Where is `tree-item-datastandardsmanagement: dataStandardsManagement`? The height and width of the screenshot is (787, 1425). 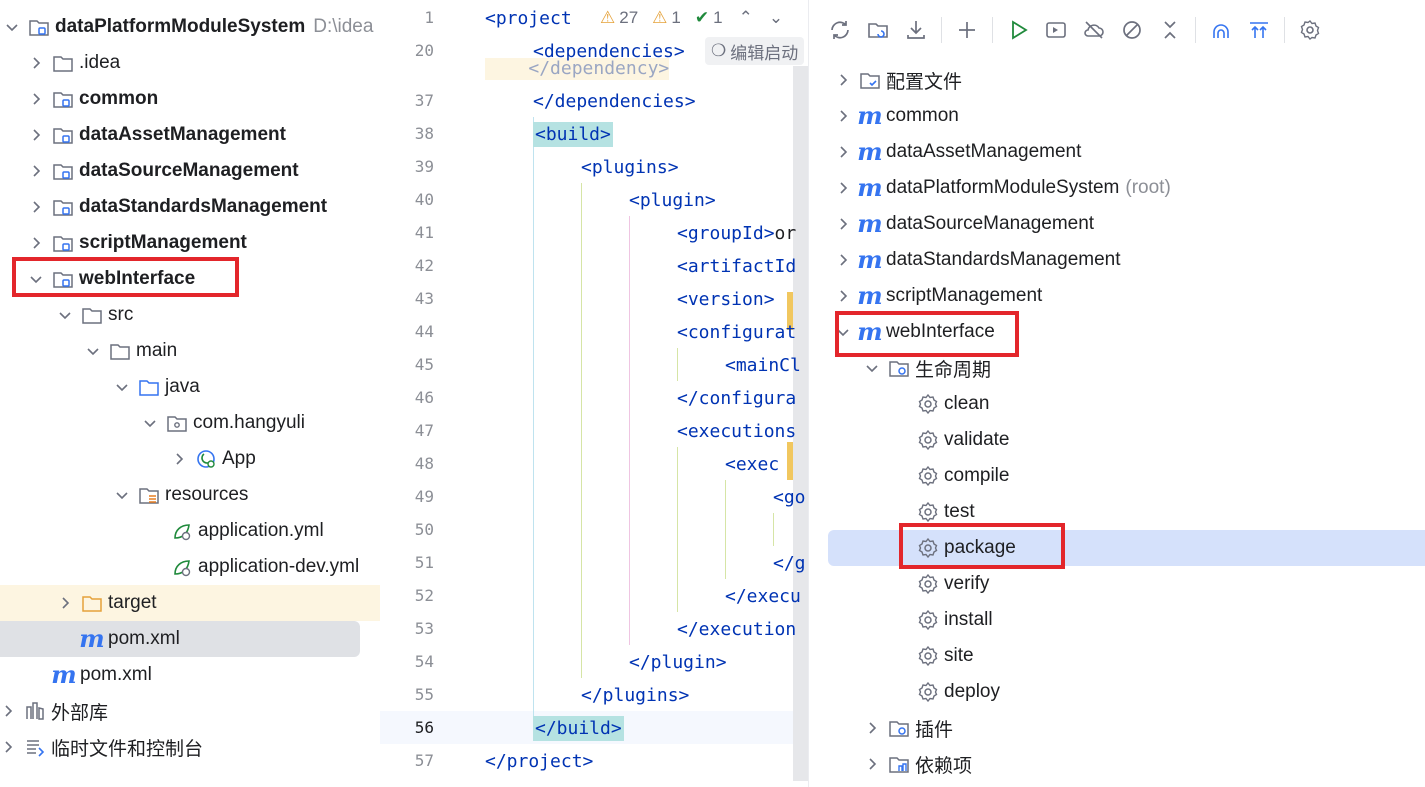 tree-item-datastandardsmanagement: dataStandardsManagement is located at coordinates (190, 207).